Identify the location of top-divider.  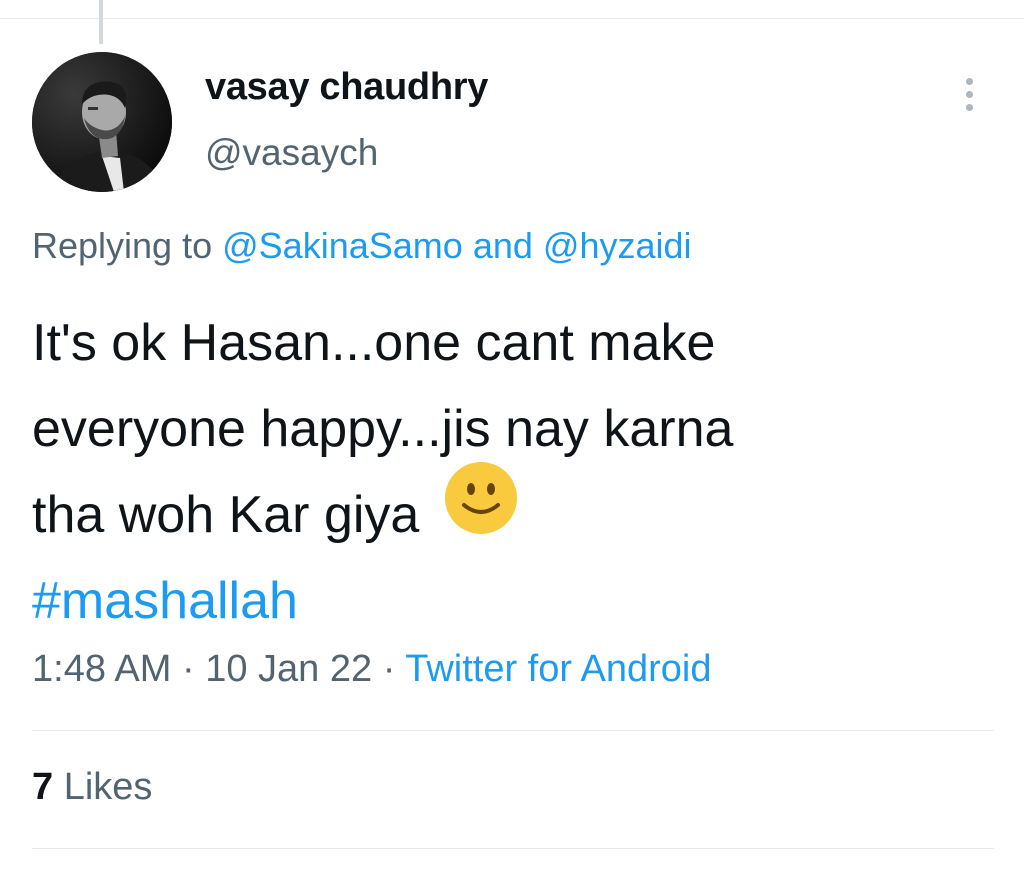
(512, 18).